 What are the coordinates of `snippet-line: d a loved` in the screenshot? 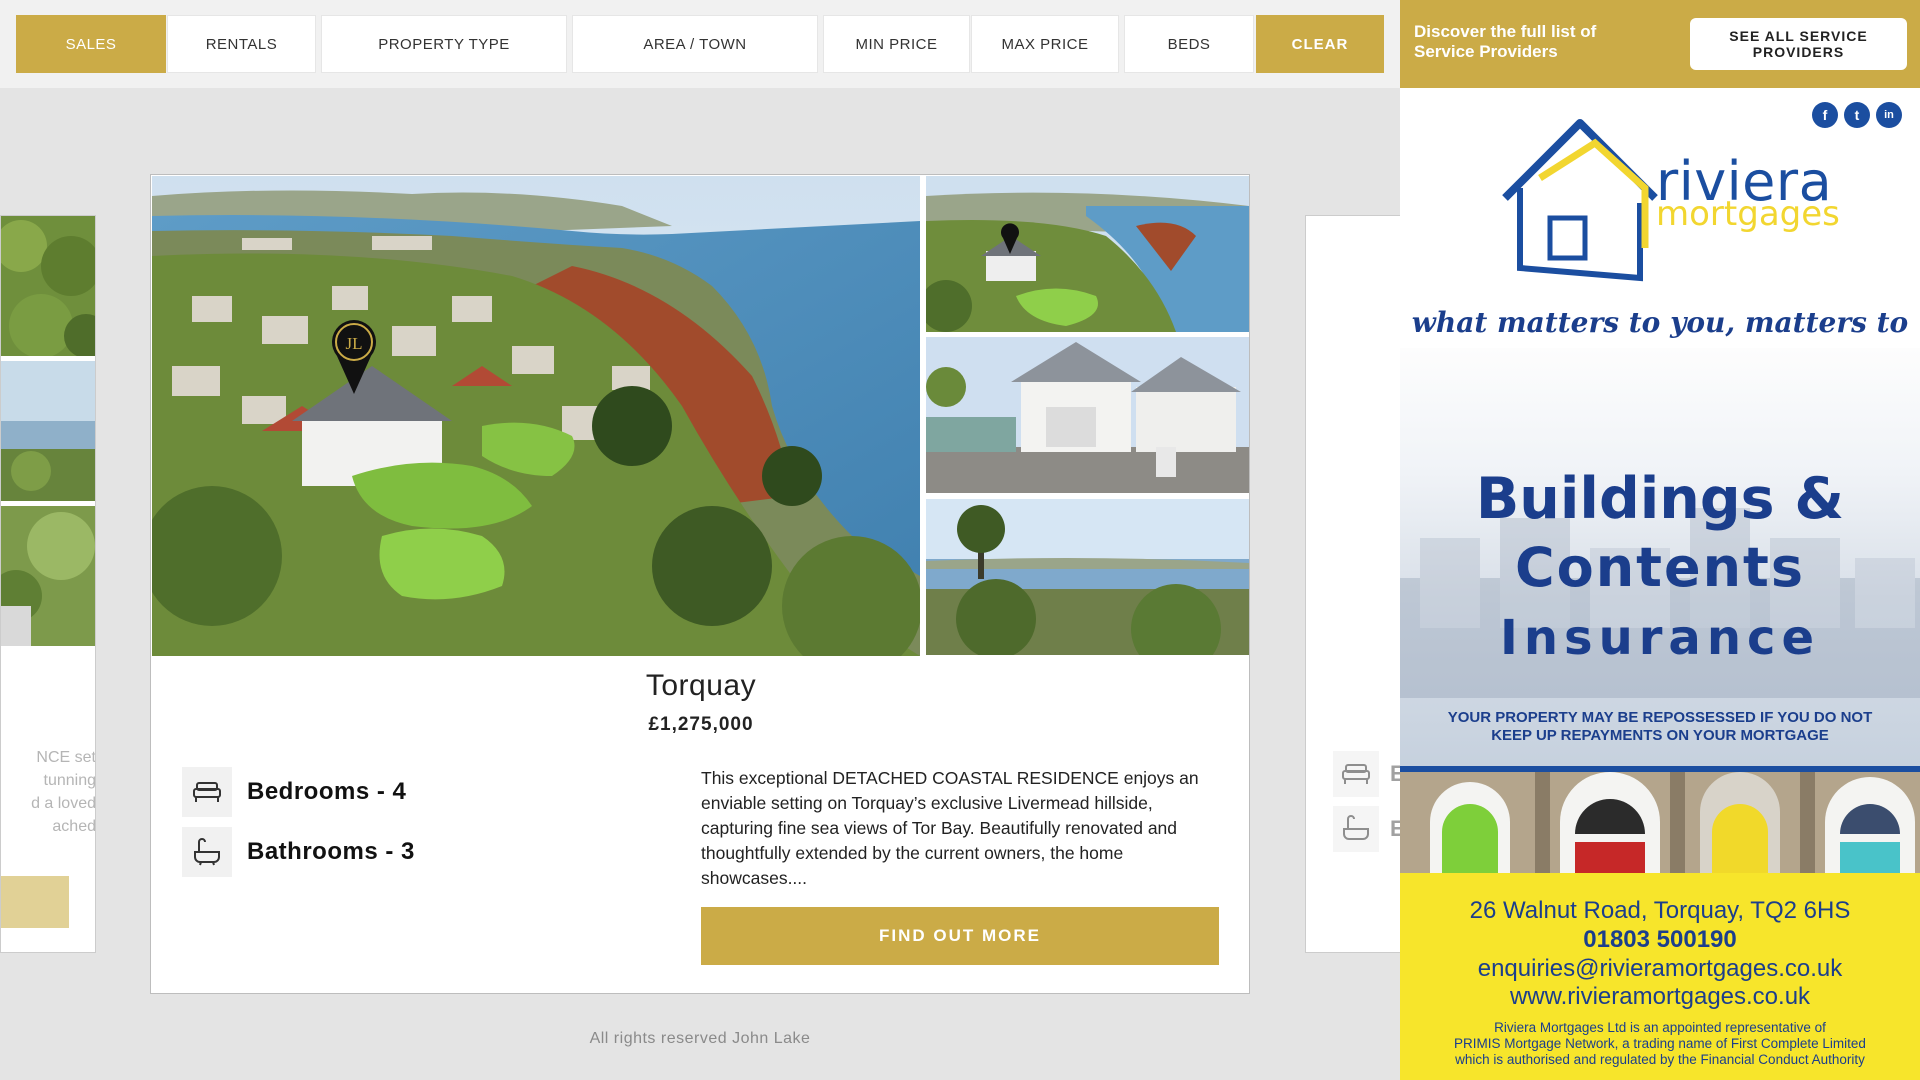 It's located at (63, 803).